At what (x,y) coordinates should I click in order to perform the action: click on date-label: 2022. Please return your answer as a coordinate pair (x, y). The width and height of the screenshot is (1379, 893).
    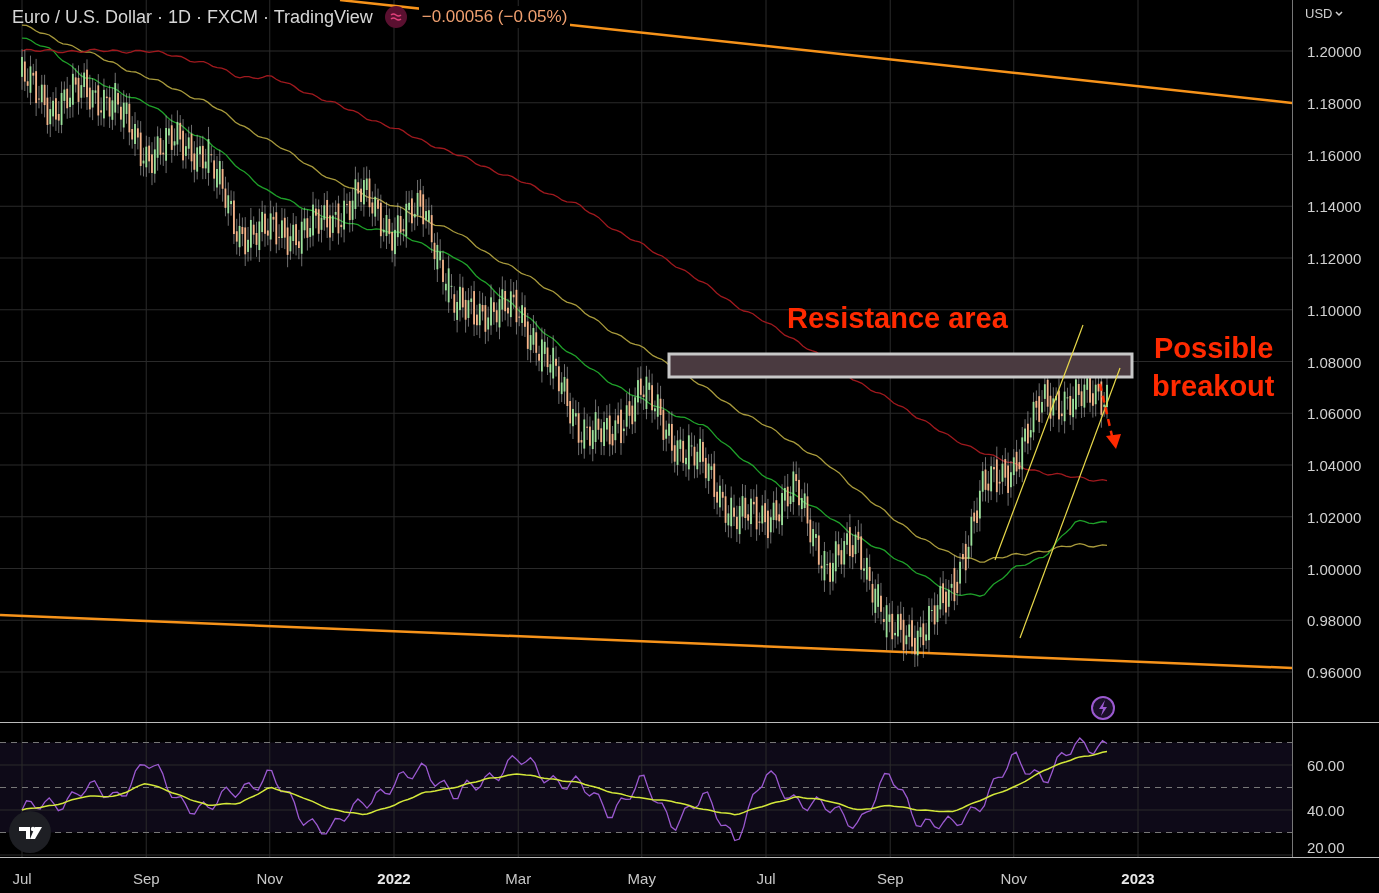
    Looking at the image, I should click on (394, 878).